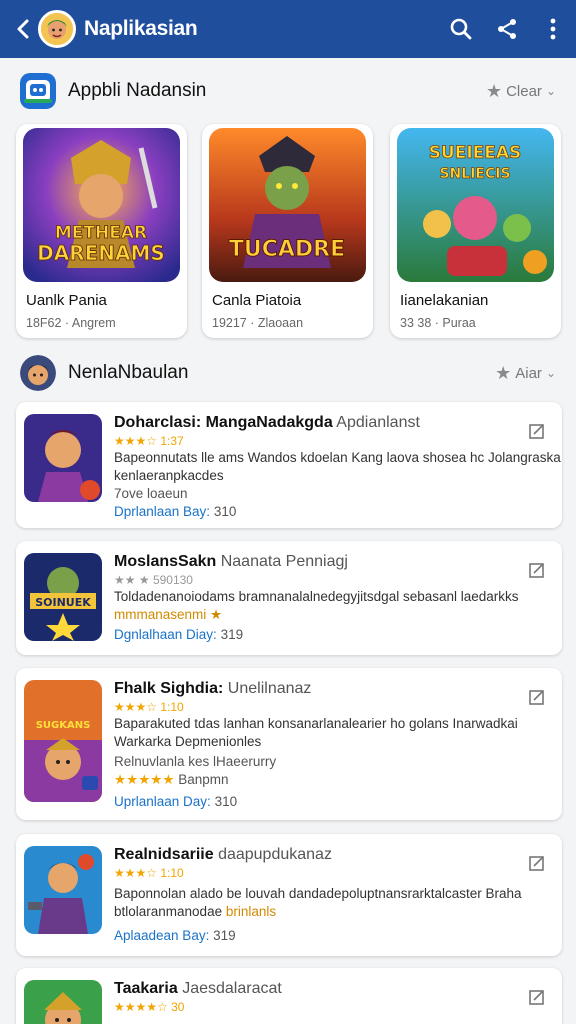 The image size is (576, 1024). Describe the element at coordinates (289, 996) in the screenshot. I see `list-item: Taakaria Jaesdalaracat ★★★★☆ 30` at that location.